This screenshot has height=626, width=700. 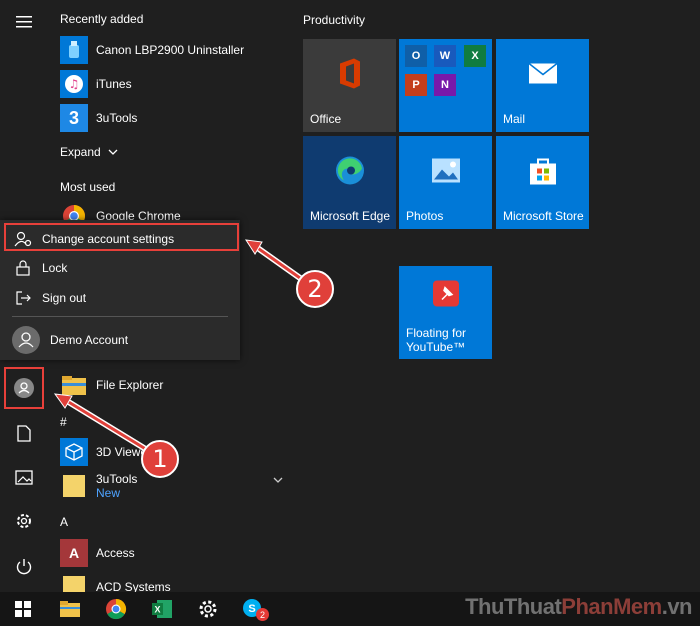 I want to click on taskbar-file-explorer, so click(x=70, y=609).